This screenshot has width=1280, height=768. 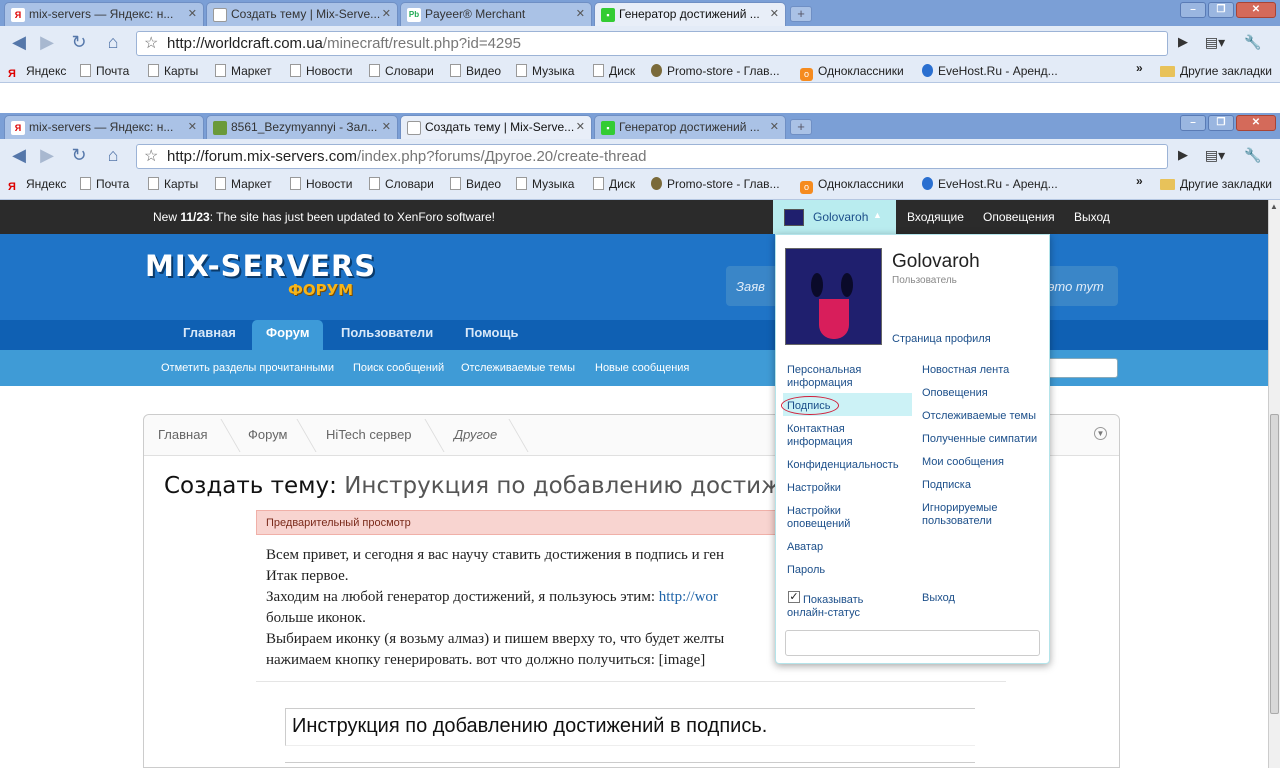 What do you see at coordinates (833, 296) in the screenshot?
I see `avatar` at bounding box center [833, 296].